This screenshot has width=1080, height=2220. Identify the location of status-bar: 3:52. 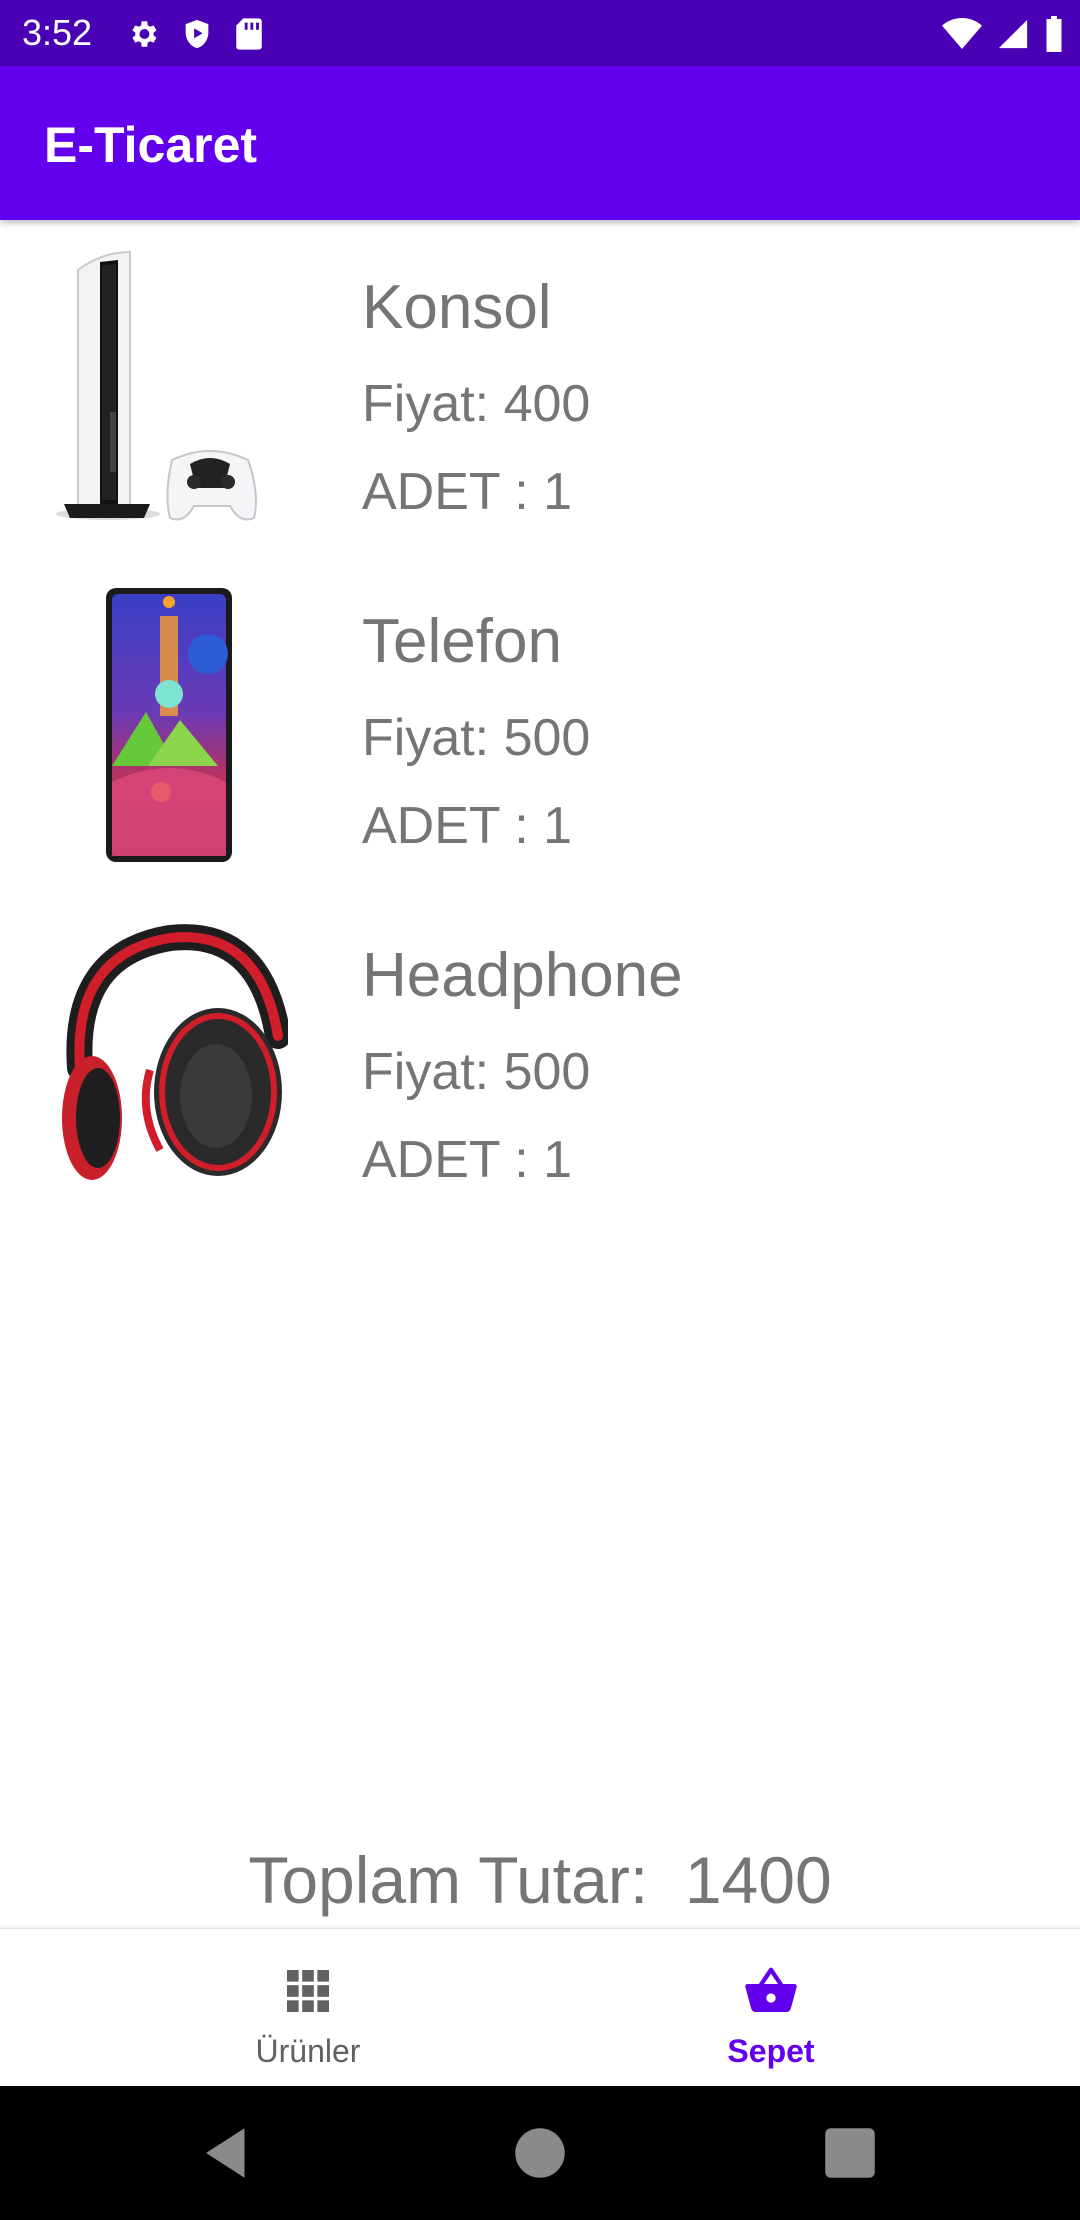
(540, 33).